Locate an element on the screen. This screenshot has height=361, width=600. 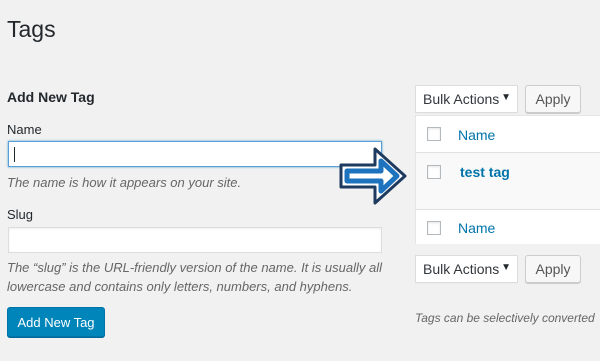
add-new-tag-button: Add New Tag is located at coordinates (56, 322).